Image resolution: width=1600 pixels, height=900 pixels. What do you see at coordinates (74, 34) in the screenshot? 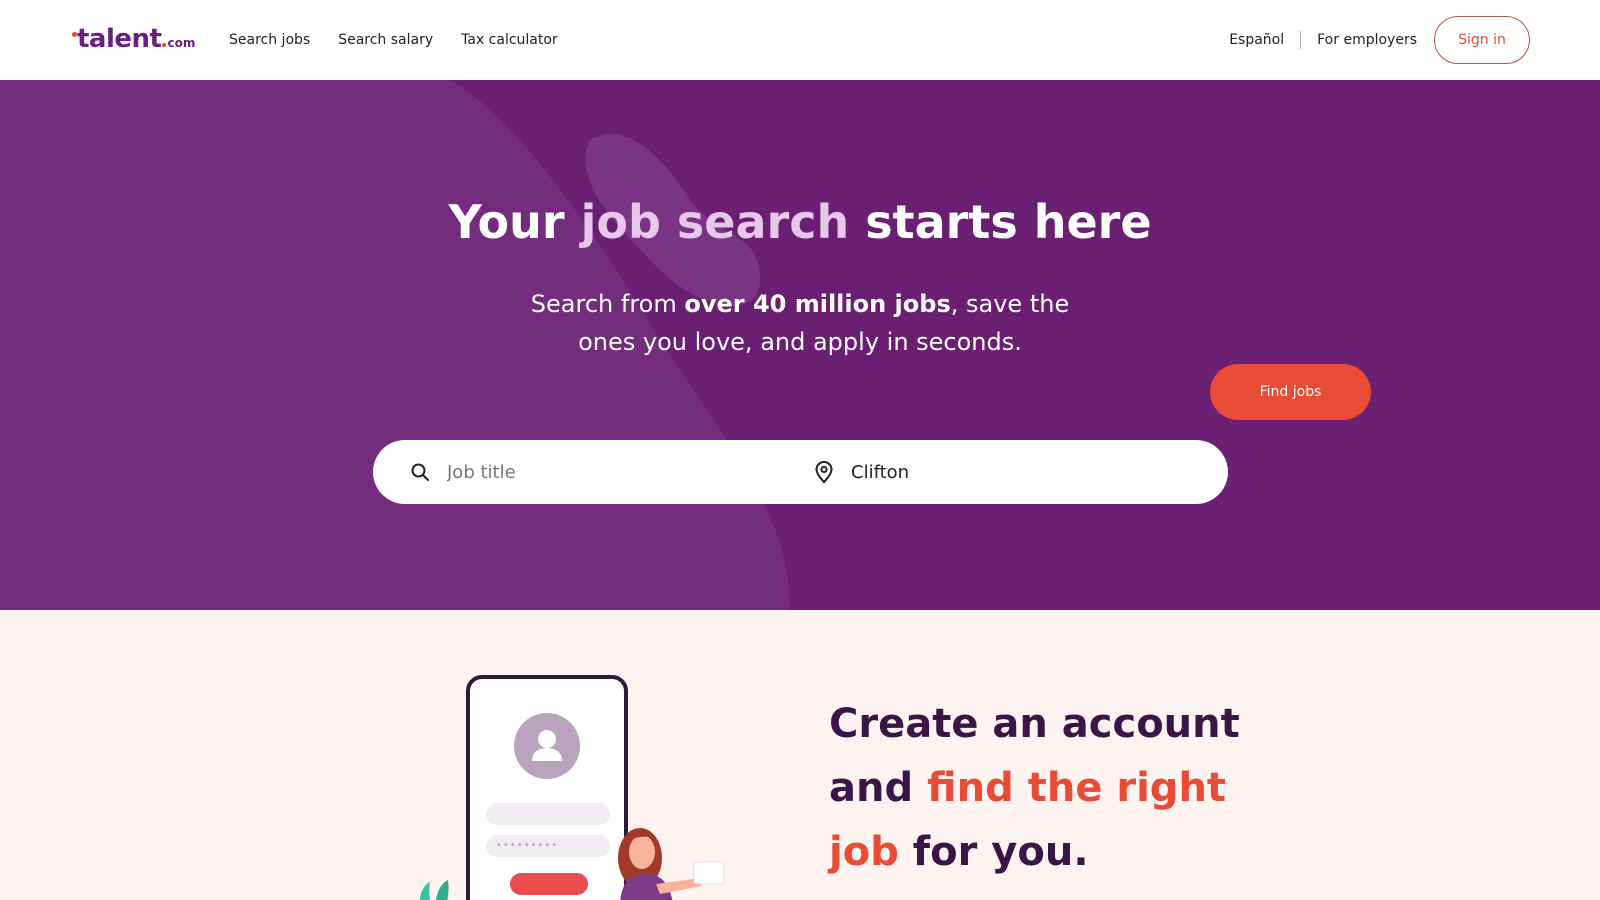
I see `logo-dot` at bounding box center [74, 34].